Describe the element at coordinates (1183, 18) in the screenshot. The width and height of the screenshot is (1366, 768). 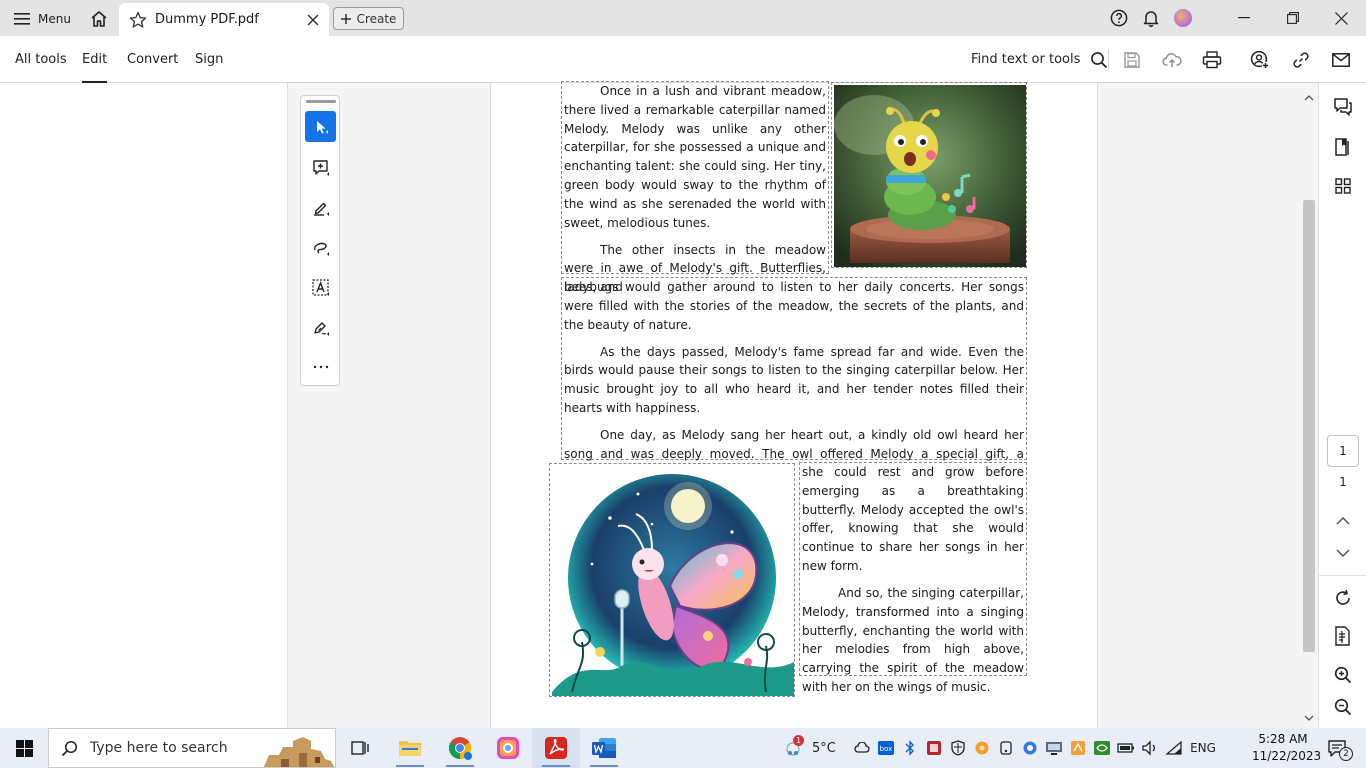
I see `account-button` at that location.